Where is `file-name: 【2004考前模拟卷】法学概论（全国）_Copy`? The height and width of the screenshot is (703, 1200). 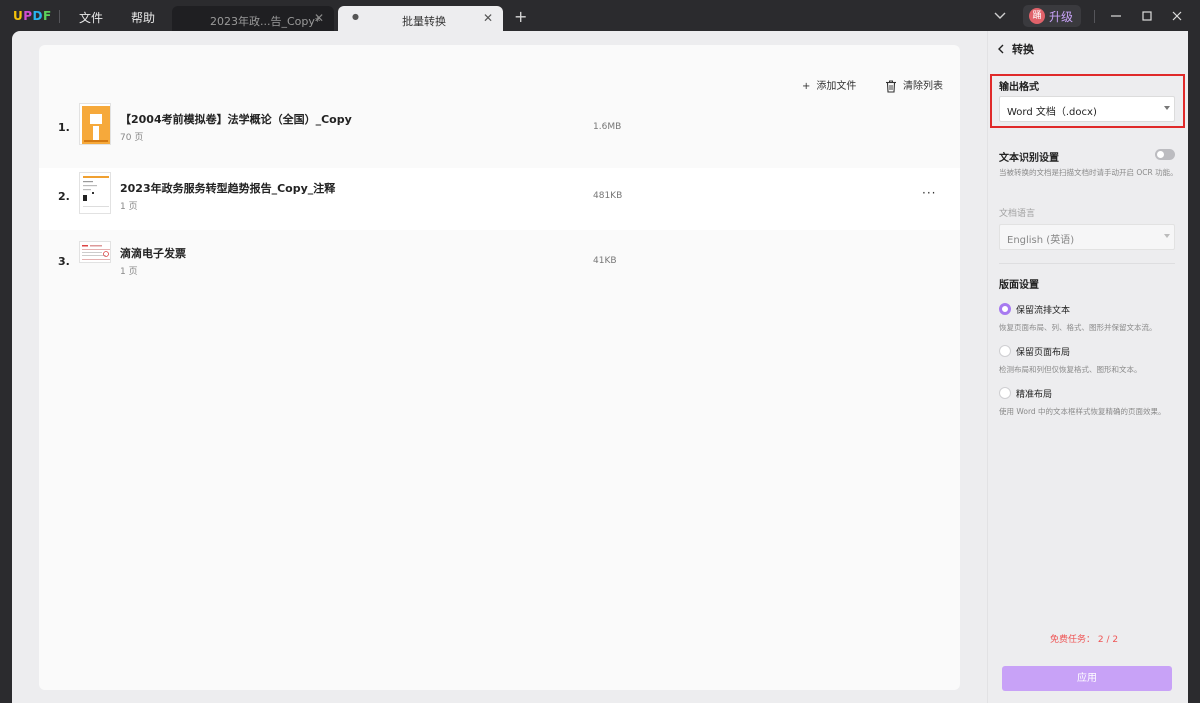
file-name: 【2004考前模拟卷】法学概论（全国）_Copy is located at coordinates (236, 119).